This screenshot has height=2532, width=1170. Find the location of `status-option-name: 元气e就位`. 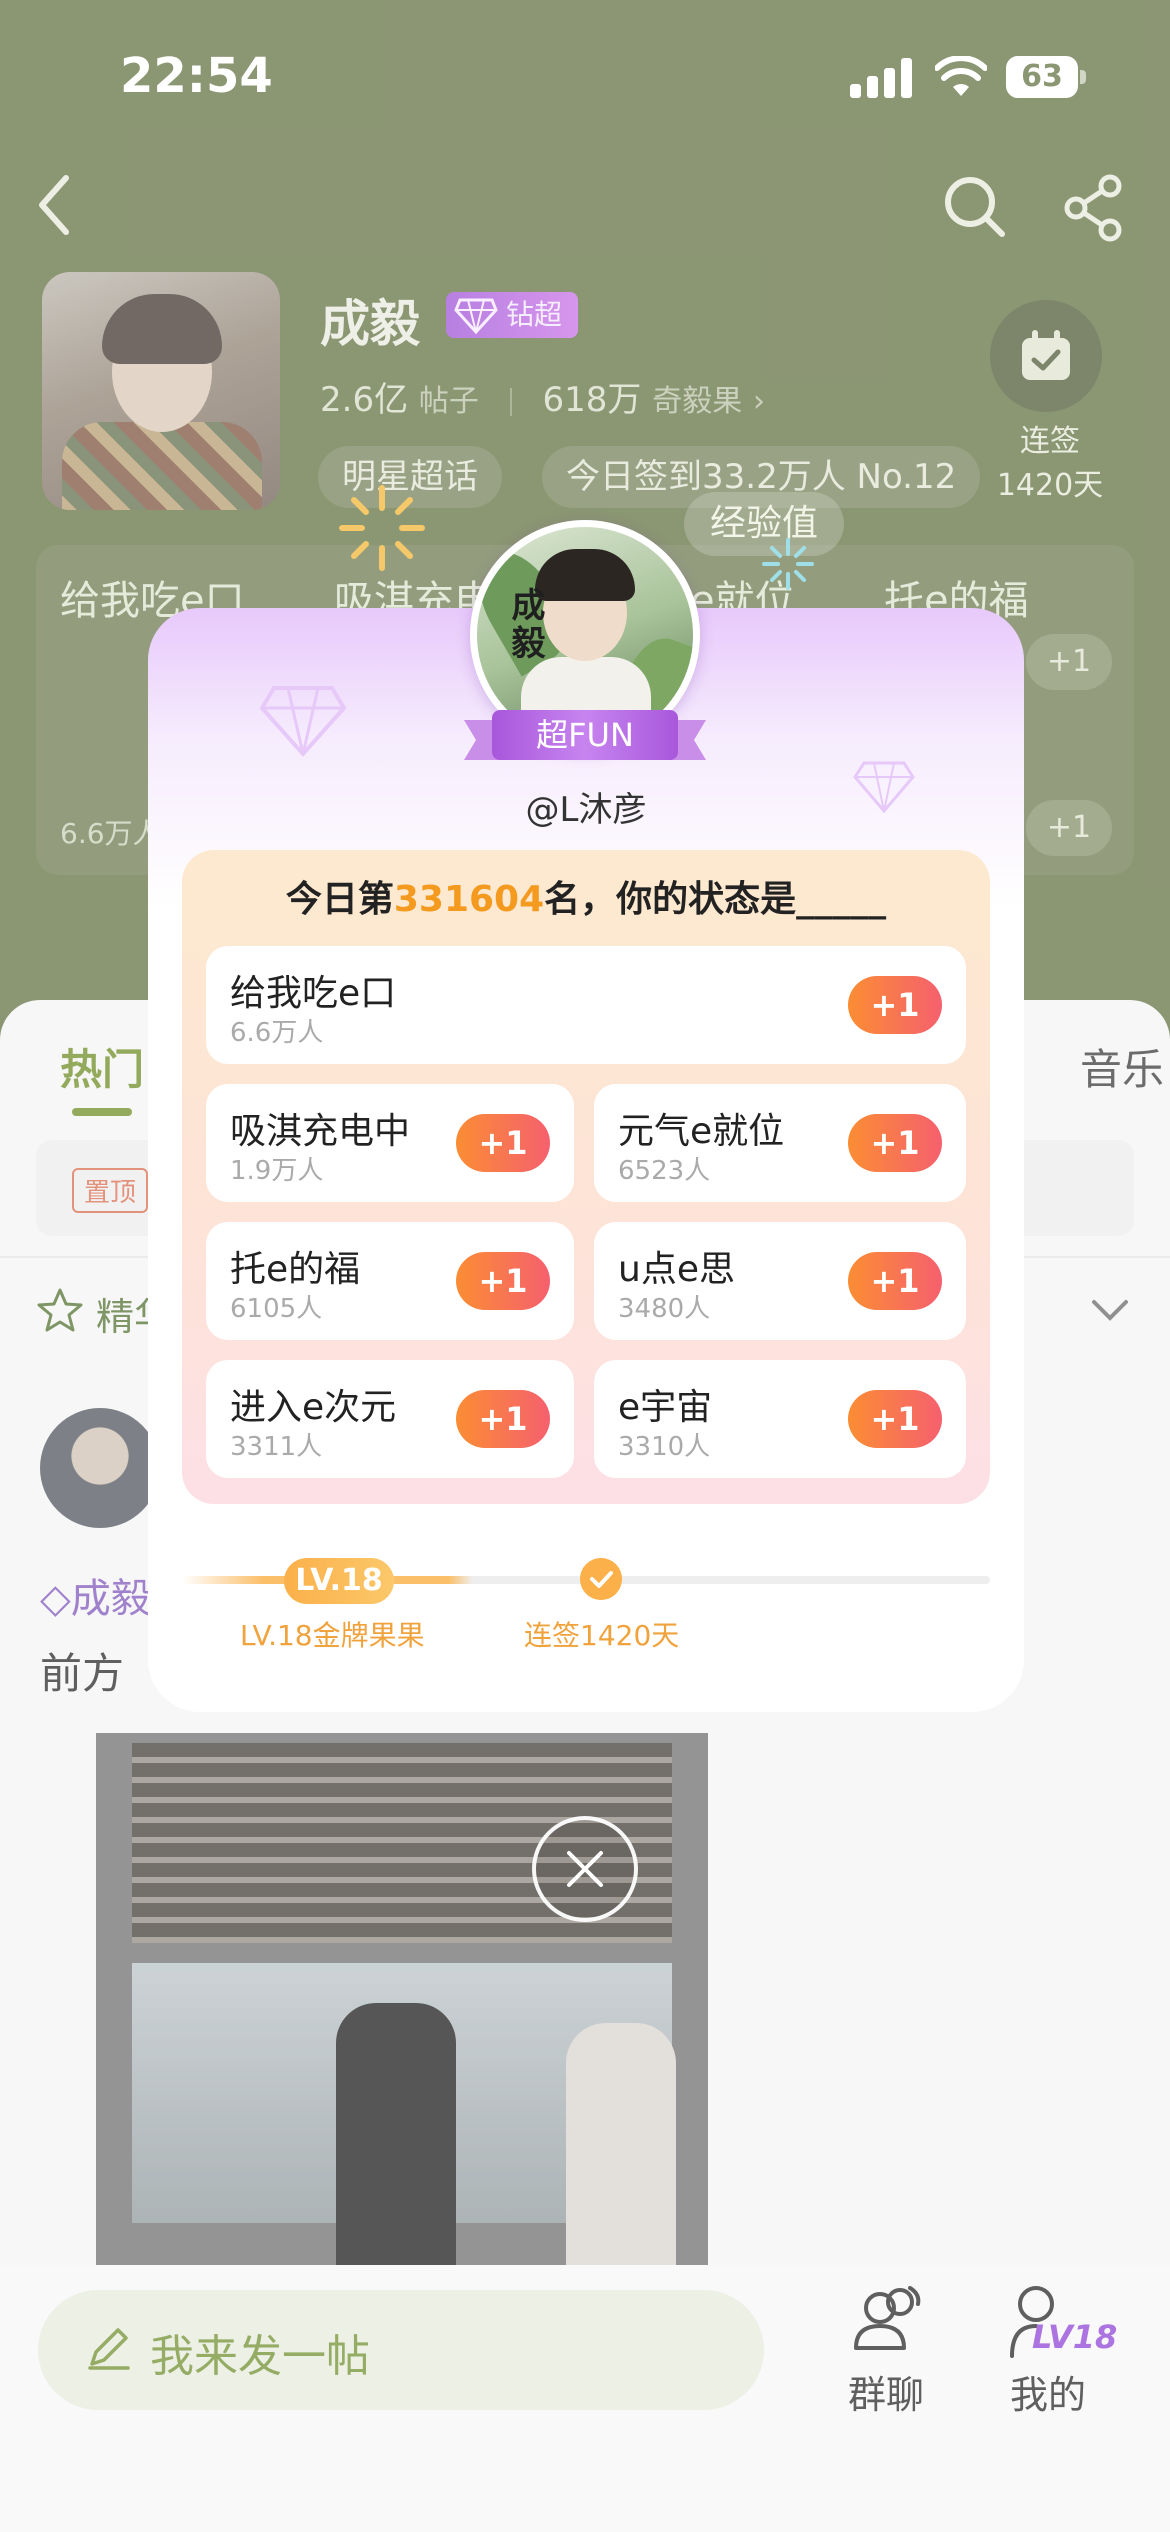

status-option-name: 元气e就位 is located at coordinates (701, 1131).